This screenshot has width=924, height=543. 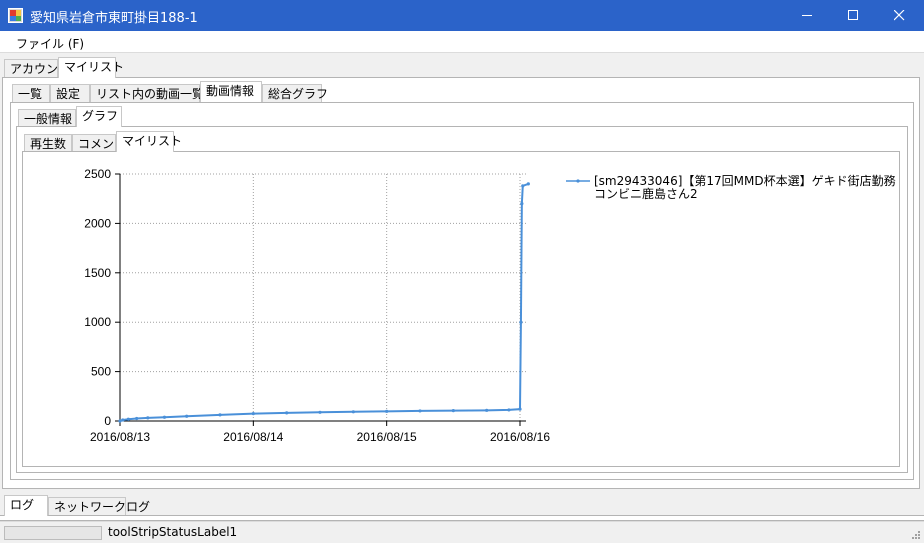 What do you see at coordinates (97, 174) in the screenshot?
I see `y-tick-label: 2500` at bounding box center [97, 174].